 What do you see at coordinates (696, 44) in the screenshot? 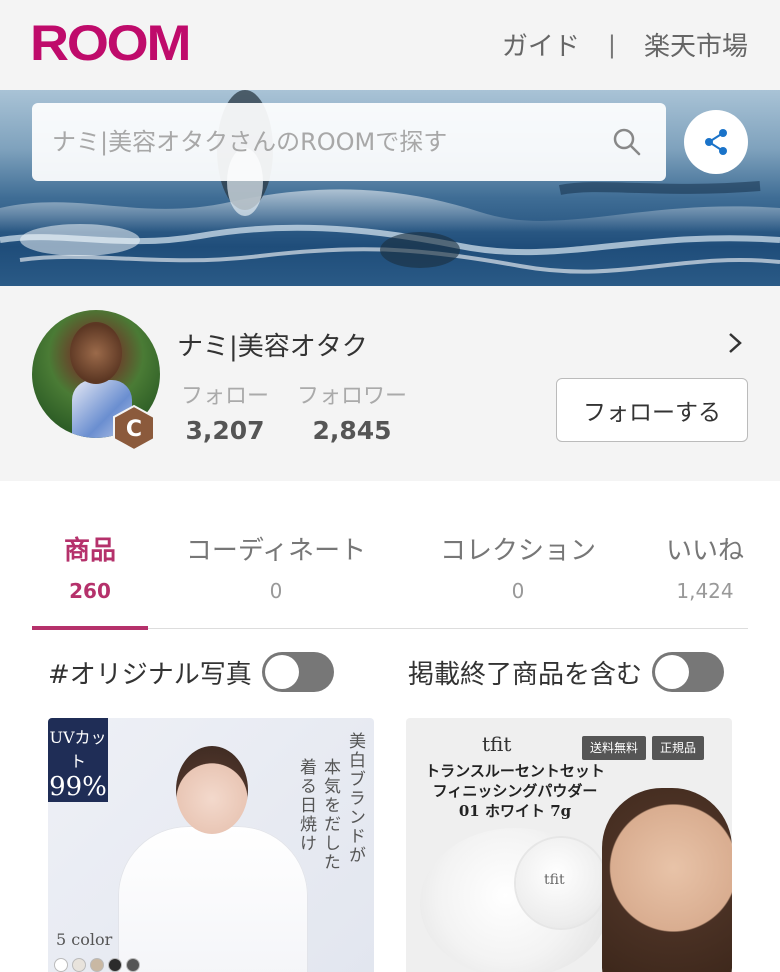
I see `rakuten-ichiba-link: 楽天市場` at bounding box center [696, 44].